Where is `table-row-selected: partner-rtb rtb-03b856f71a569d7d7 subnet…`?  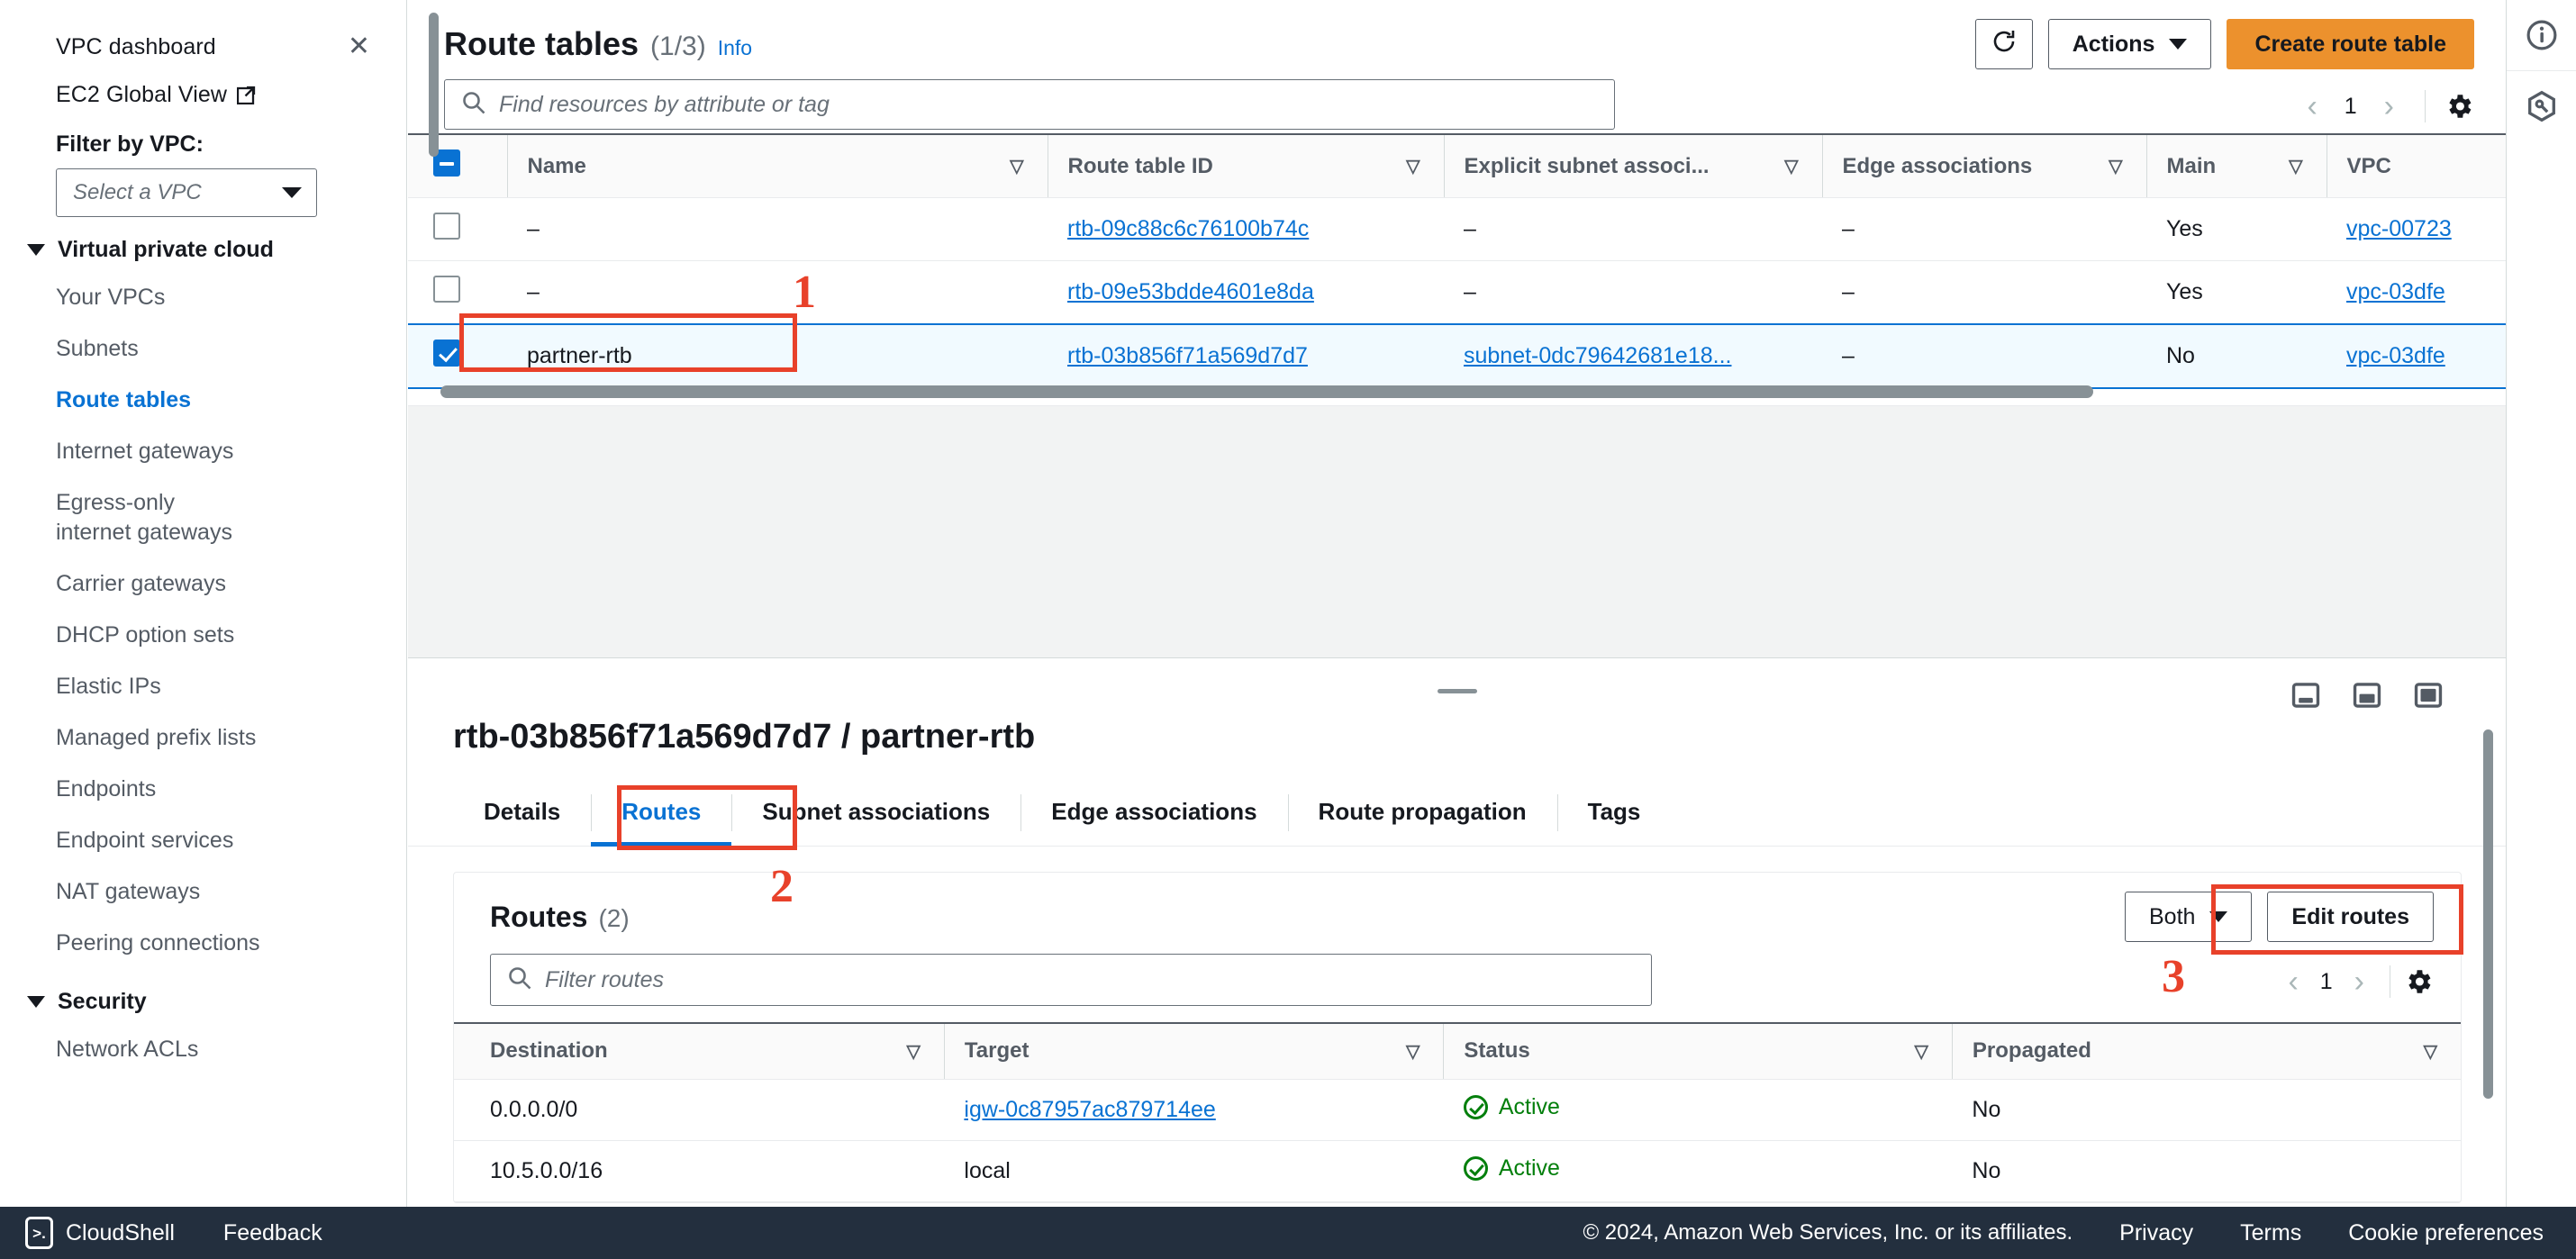
table-row-selected: partner-rtb rtb-03b856f71a569d7d7 subnet… is located at coordinates (1457, 356).